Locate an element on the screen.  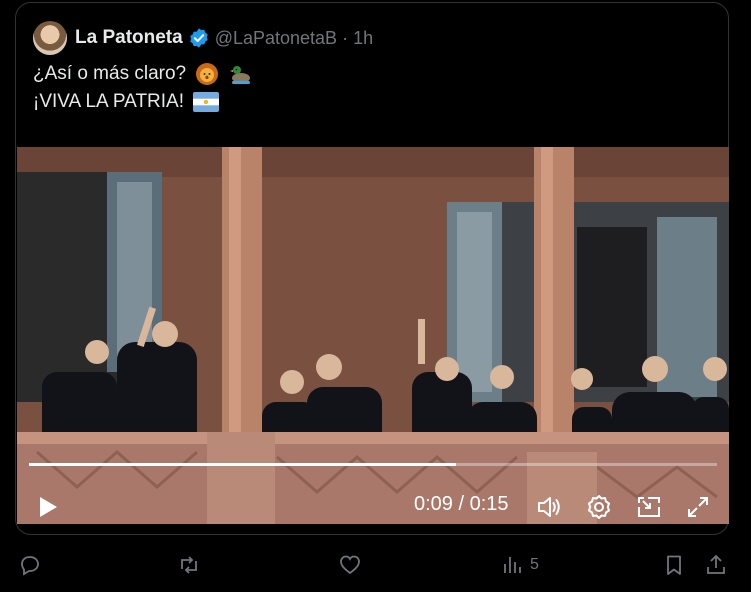
play-icon is located at coordinates (48, 507).